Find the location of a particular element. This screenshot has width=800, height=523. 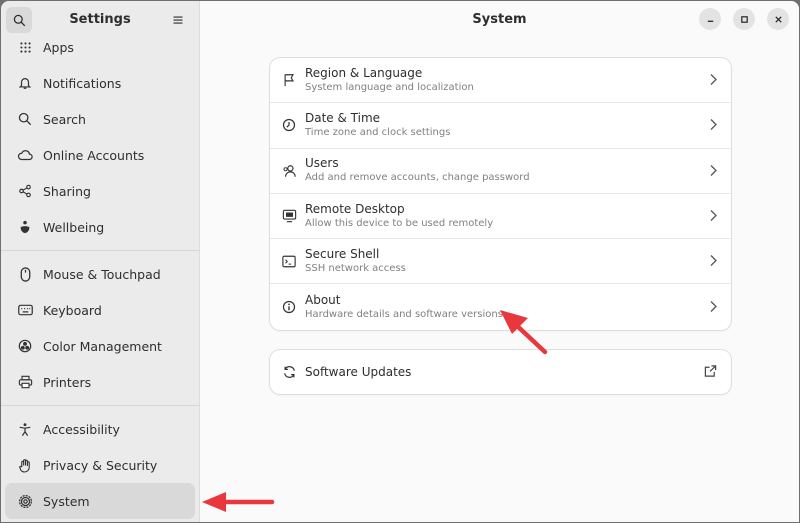

sidebar-item-online-accounts: Online Accounts is located at coordinates (100, 155).